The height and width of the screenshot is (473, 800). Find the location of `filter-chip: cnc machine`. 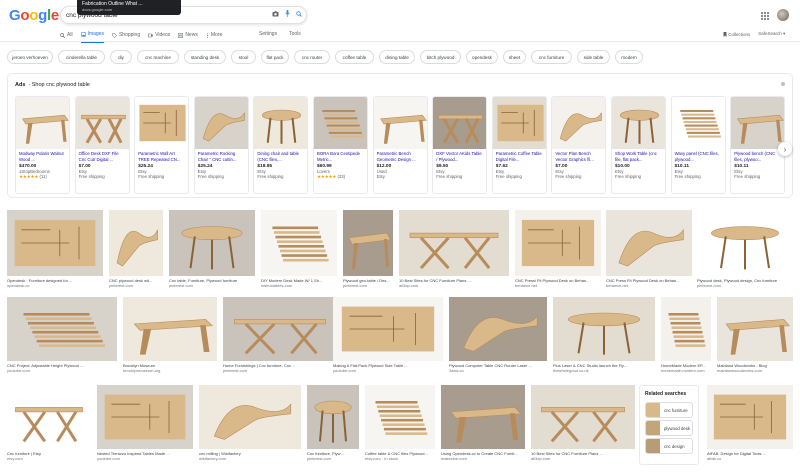

filter-chip: cnc machine is located at coordinates (158, 57).